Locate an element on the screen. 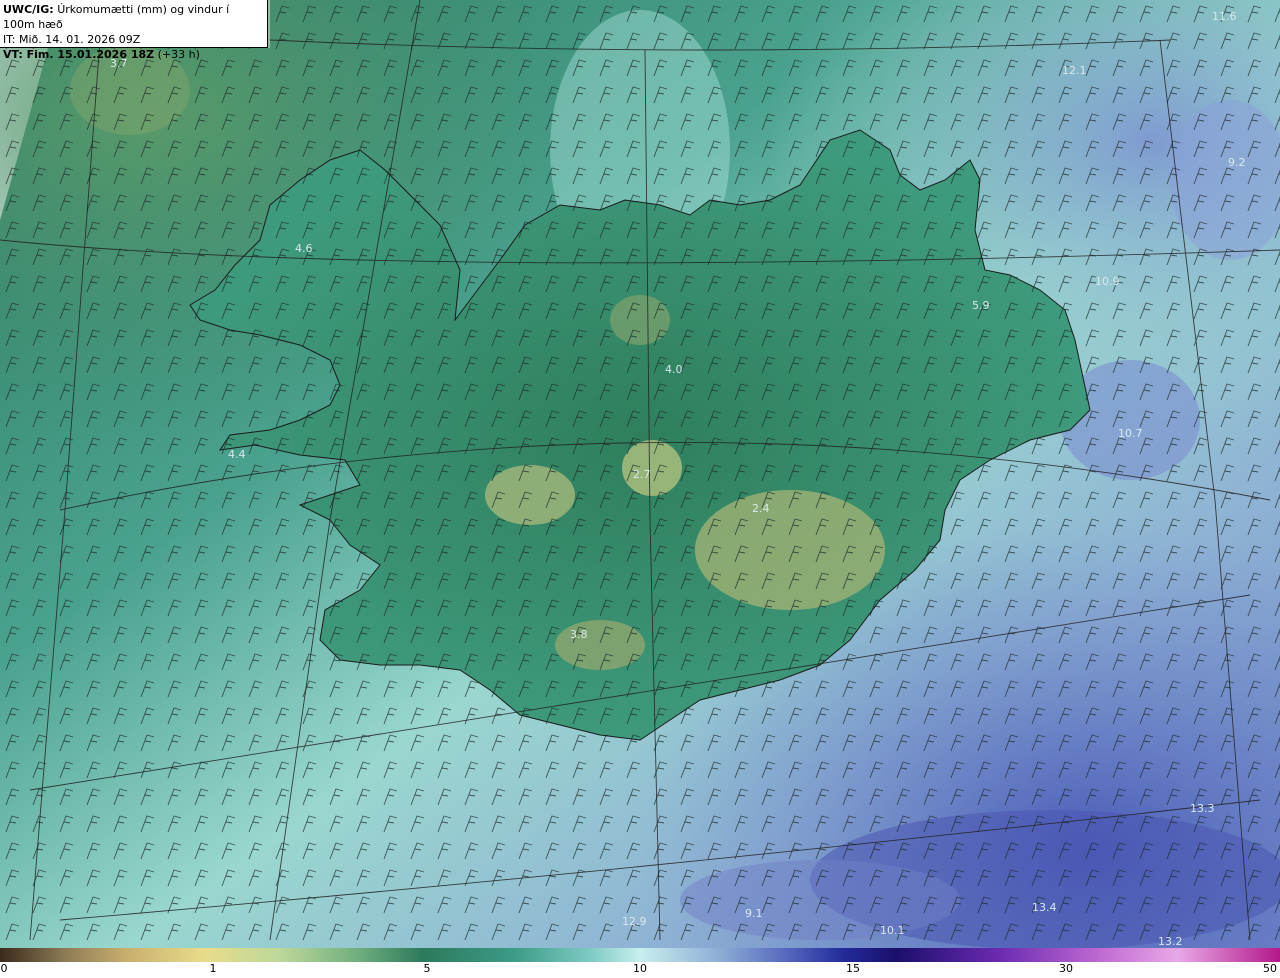  valid-time: VT: Fim. 15.01.2026 18Z is located at coordinates (79, 54).